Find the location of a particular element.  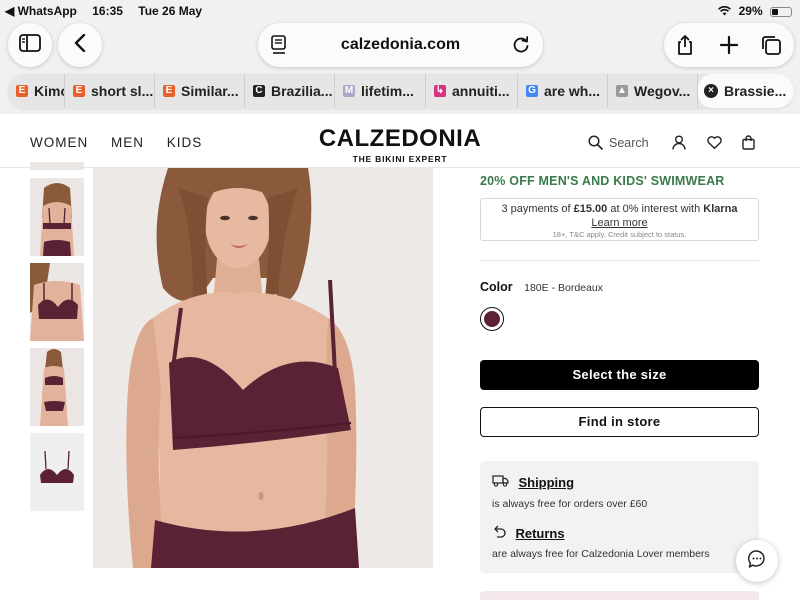

back-button is located at coordinates (80, 45).